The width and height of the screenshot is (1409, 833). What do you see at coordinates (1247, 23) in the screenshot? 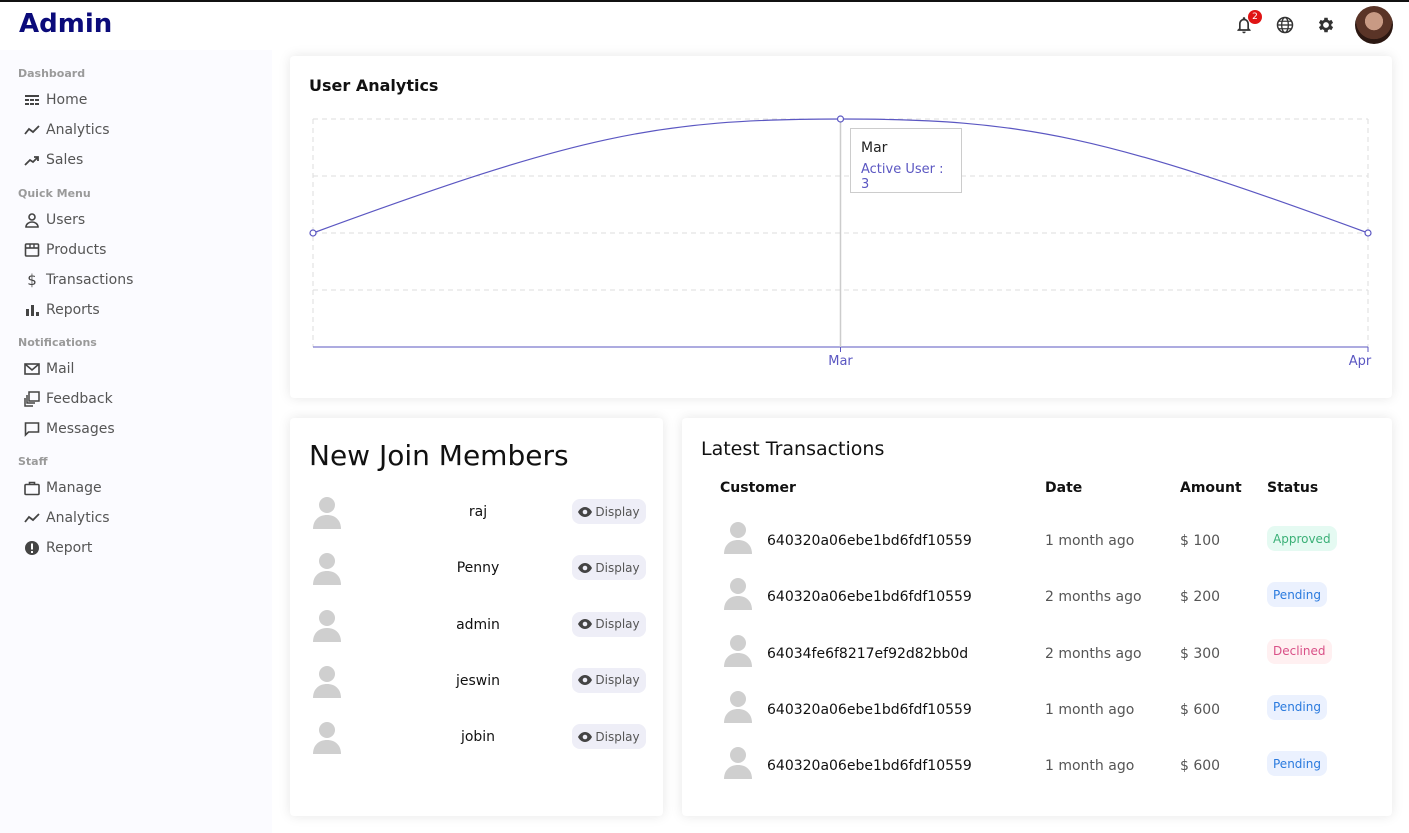
I see `bell-icon: 2` at bounding box center [1247, 23].